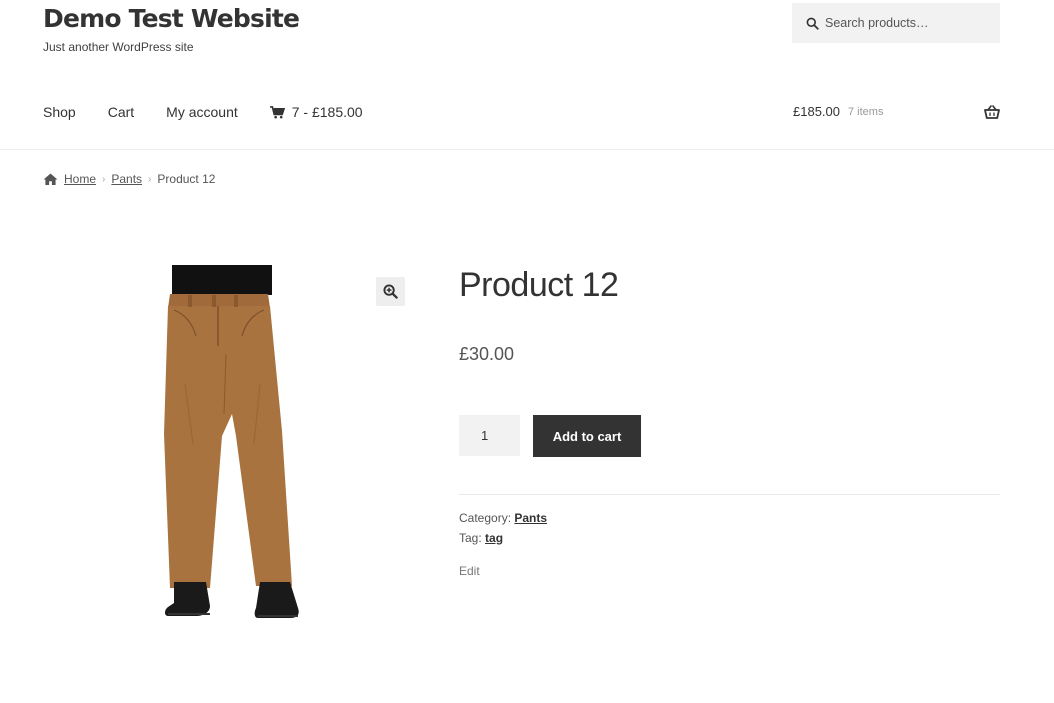  What do you see at coordinates (59, 112) in the screenshot?
I see `nav-item-shop: Shop` at bounding box center [59, 112].